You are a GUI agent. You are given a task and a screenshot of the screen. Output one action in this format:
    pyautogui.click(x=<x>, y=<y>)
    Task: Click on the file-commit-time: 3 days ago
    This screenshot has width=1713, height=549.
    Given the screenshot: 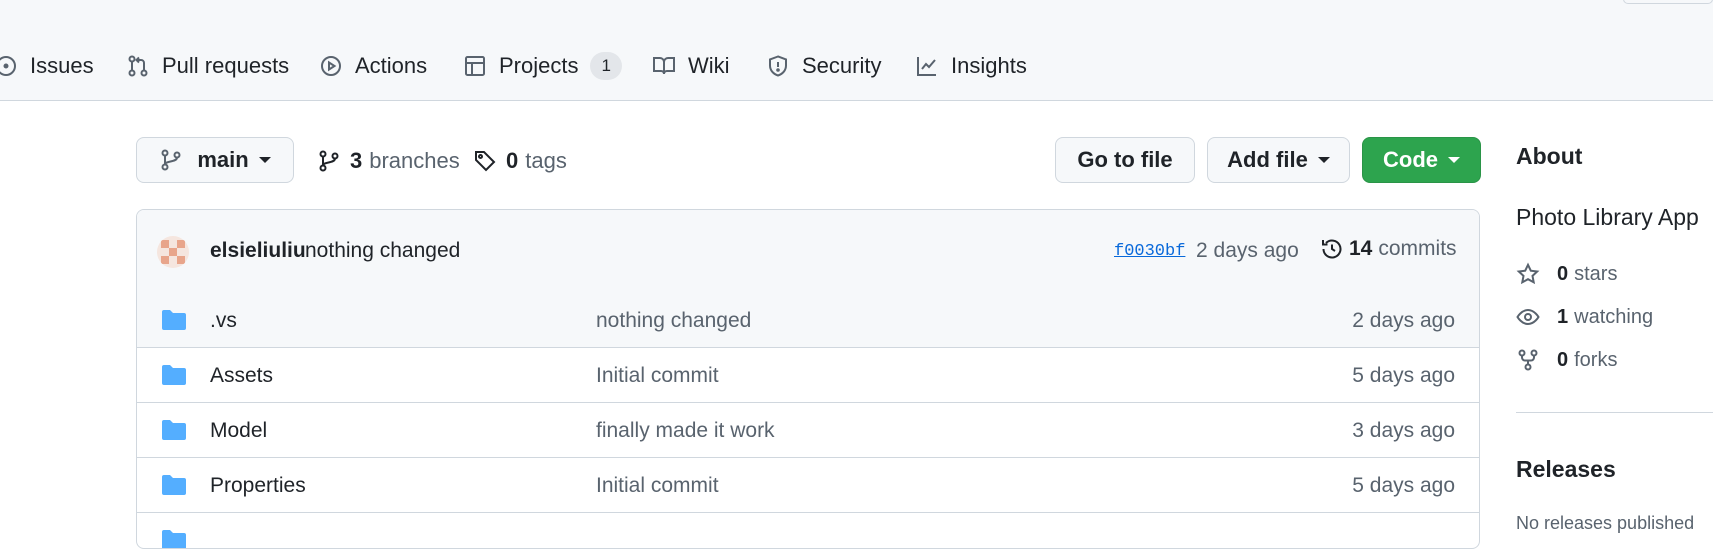 What is the action you would take?
    pyautogui.click(x=1403, y=430)
    